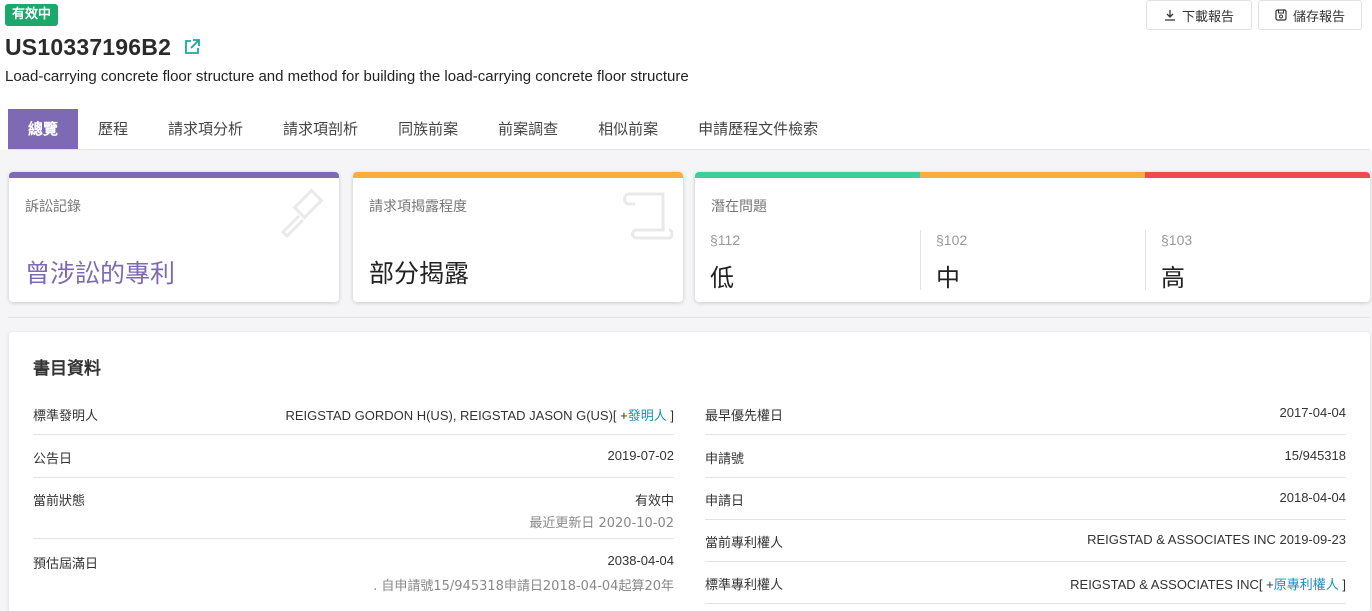  What do you see at coordinates (53, 207) in the screenshot?
I see `litigation-label: 訴訟記錄` at bounding box center [53, 207].